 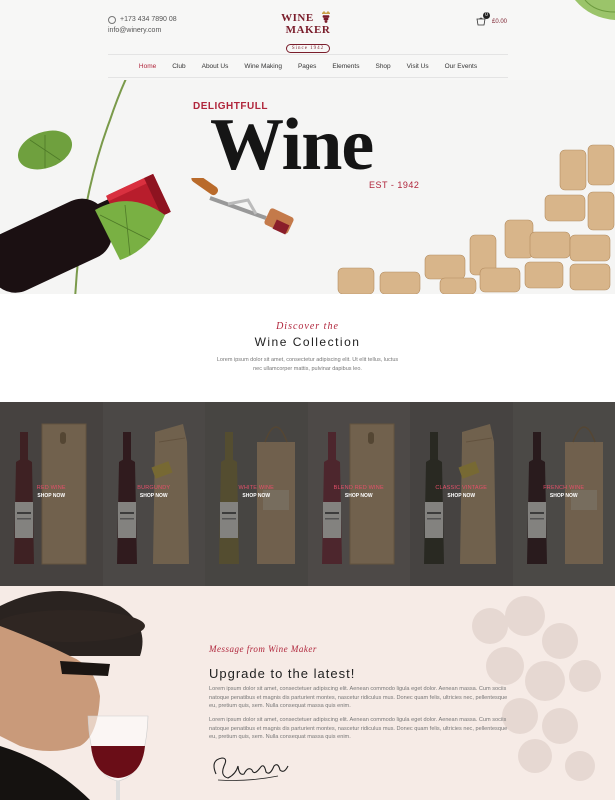 What do you see at coordinates (51, 488) in the screenshot?
I see `product-name: RED WINE` at bounding box center [51, 488].